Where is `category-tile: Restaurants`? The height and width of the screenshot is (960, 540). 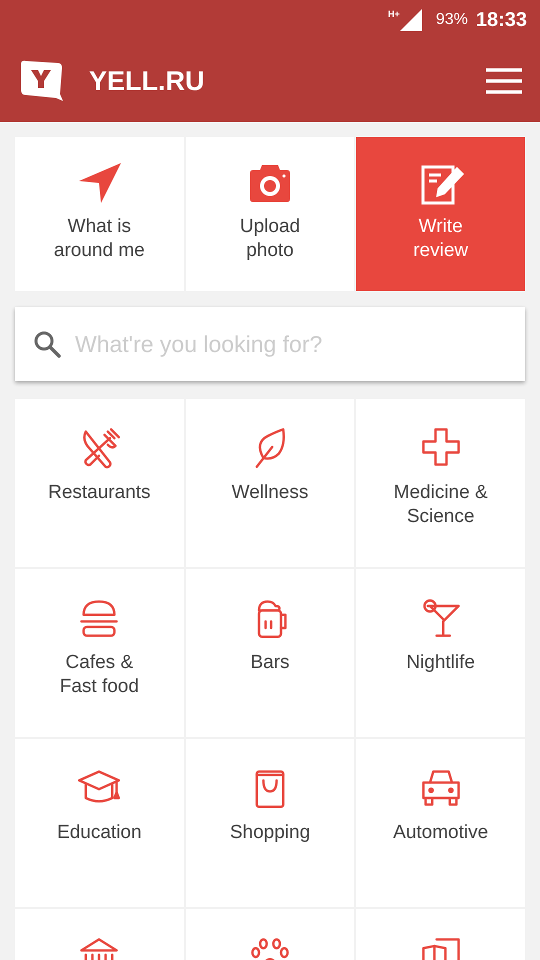 category-tile: Restaurants is located at coordinates (99, 483).